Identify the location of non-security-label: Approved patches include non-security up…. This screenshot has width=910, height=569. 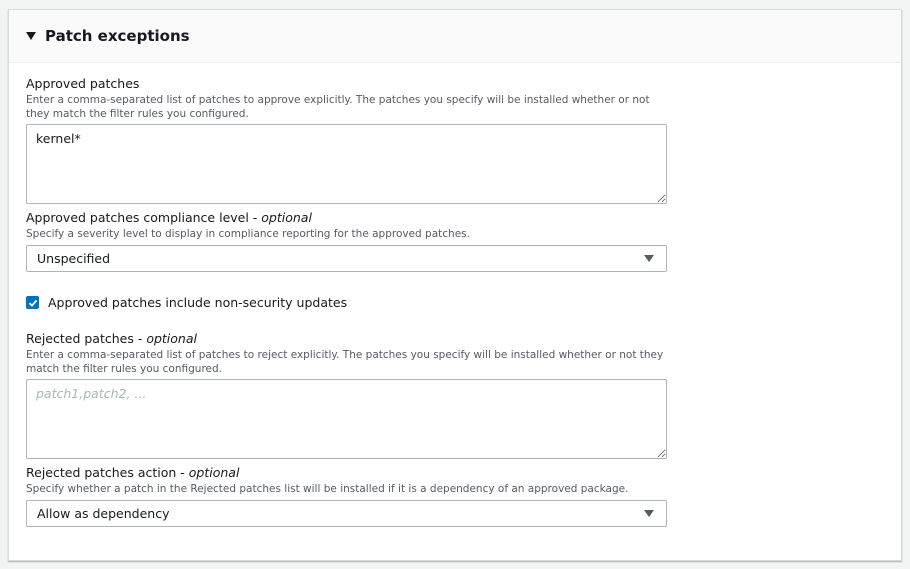
(198, 302).